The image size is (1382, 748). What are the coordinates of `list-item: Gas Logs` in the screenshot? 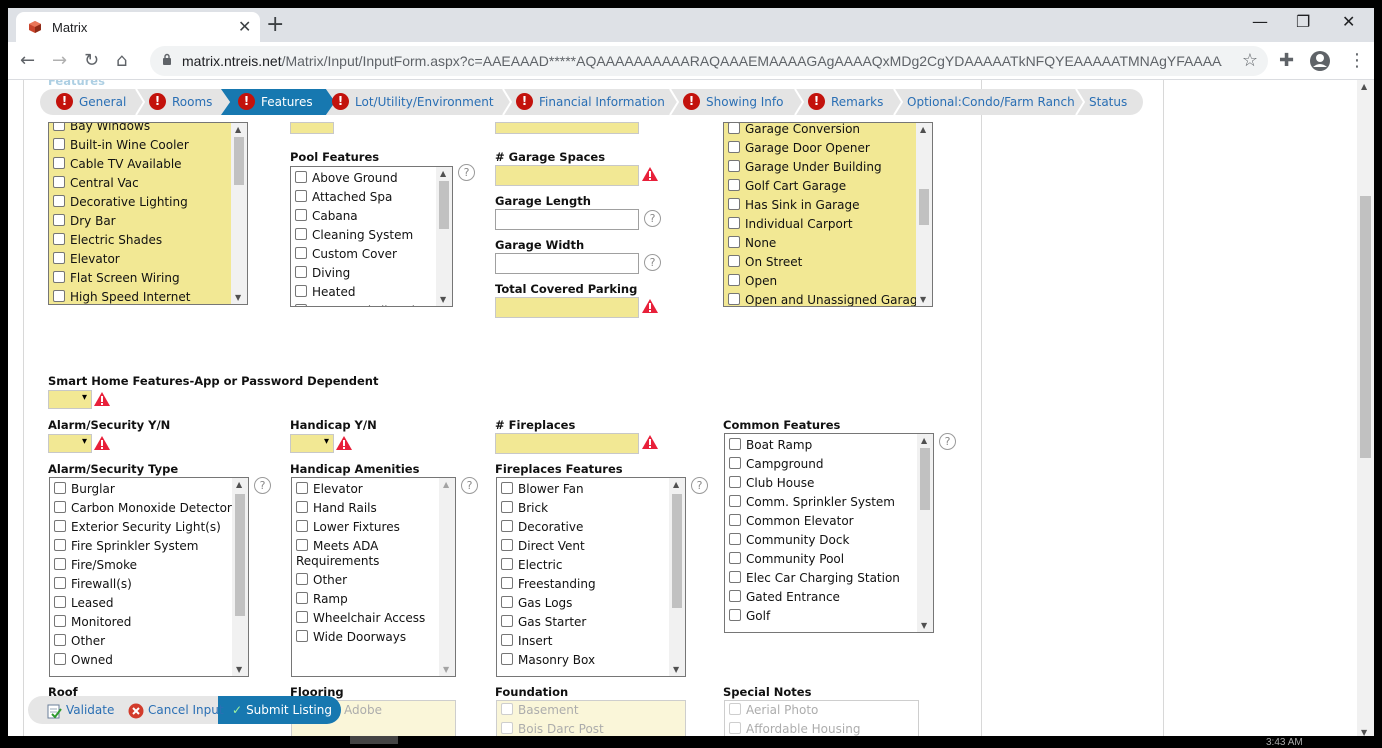 It's located at (583, 603).